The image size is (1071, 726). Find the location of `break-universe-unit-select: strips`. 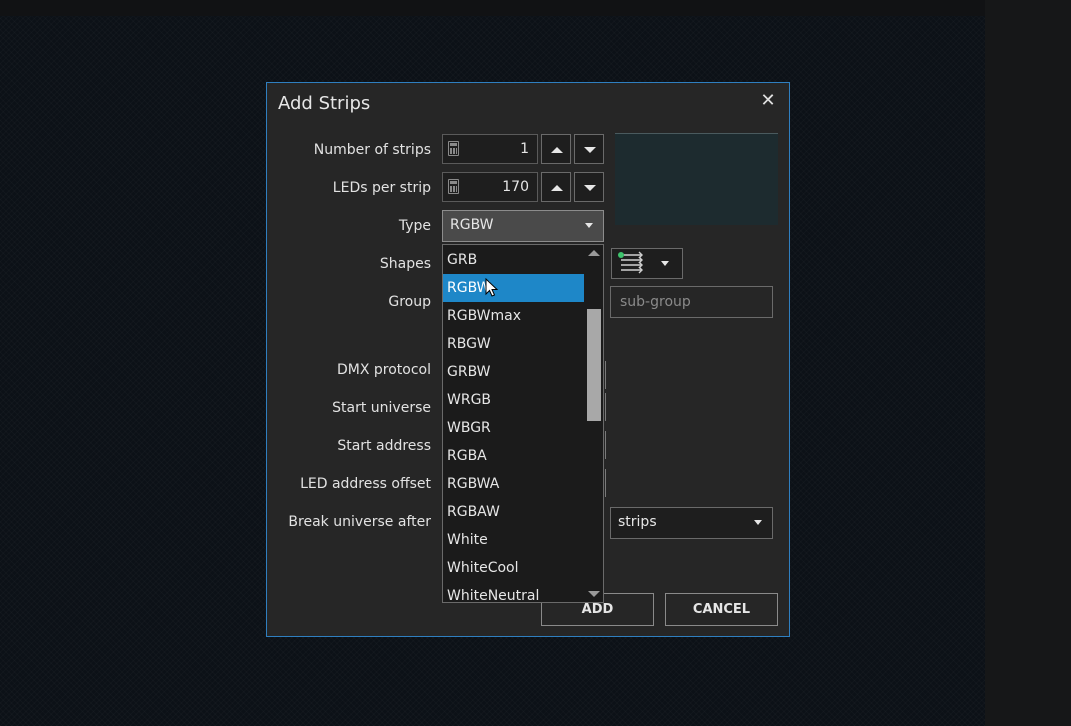

break-universe-unit-select: strips is located at coordinates (691, 523).